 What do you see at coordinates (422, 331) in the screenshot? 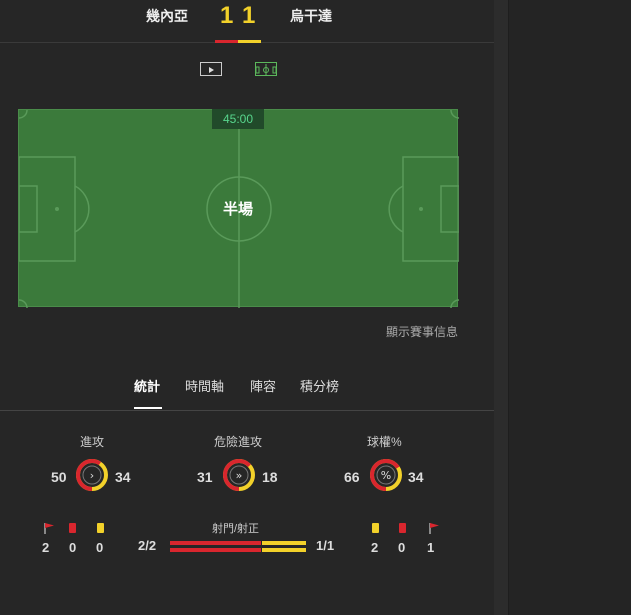
I see `show-event-info-link: 顯示賽事信息` at bounding box center [422, 331].